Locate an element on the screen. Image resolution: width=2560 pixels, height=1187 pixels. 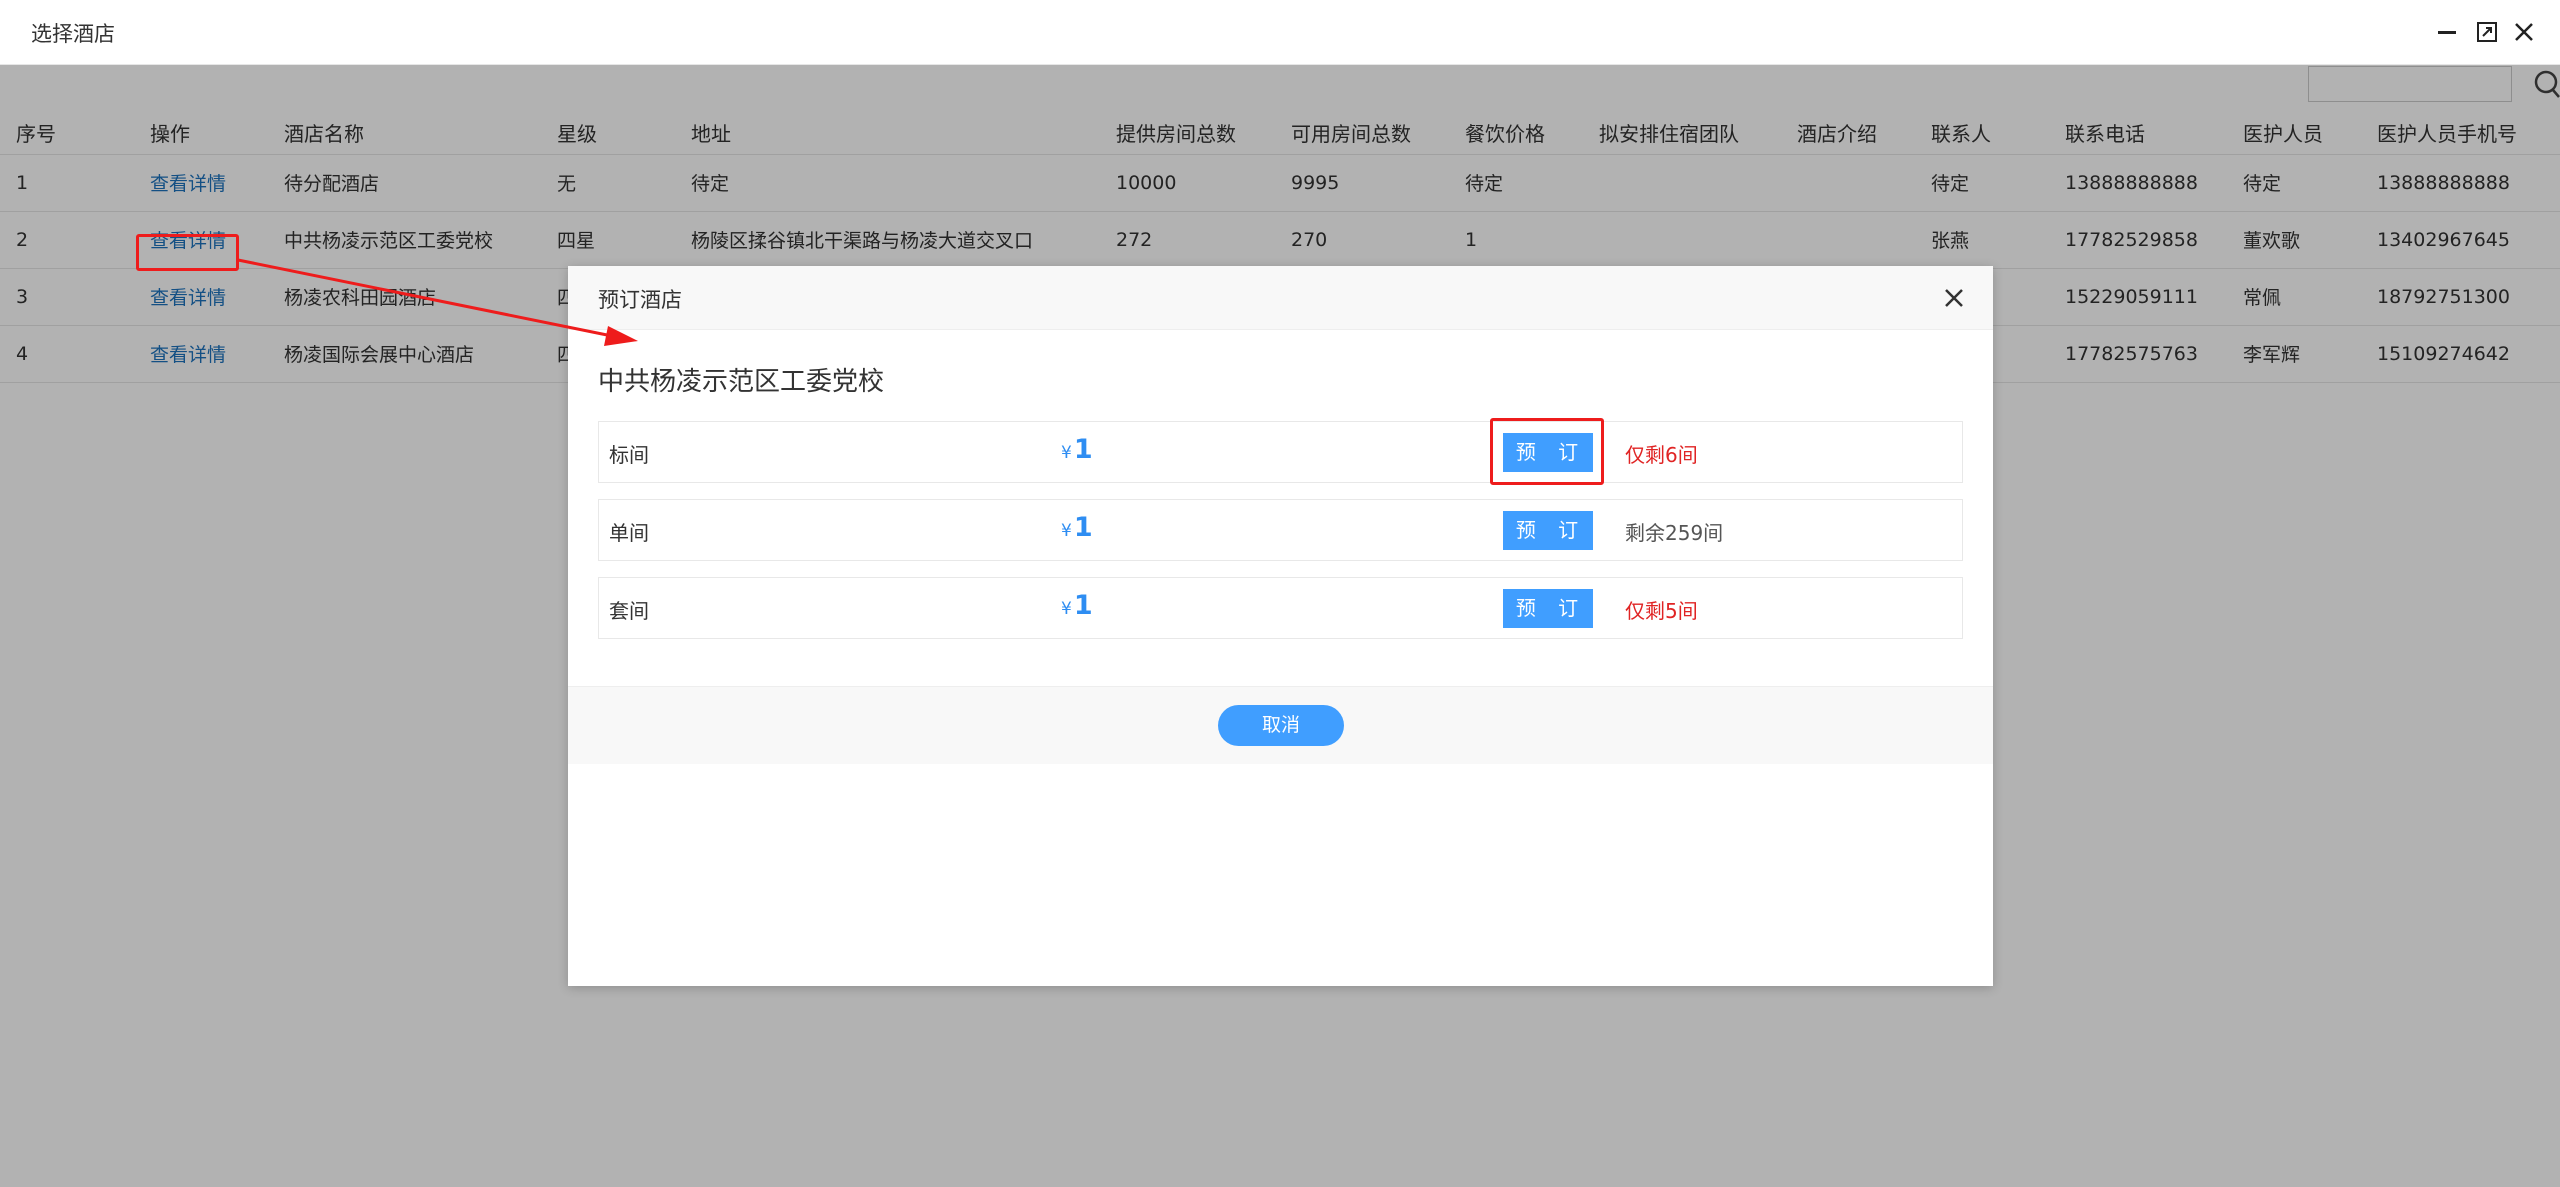
window-title: 选择酒店 is located at coordinates (73, 34).